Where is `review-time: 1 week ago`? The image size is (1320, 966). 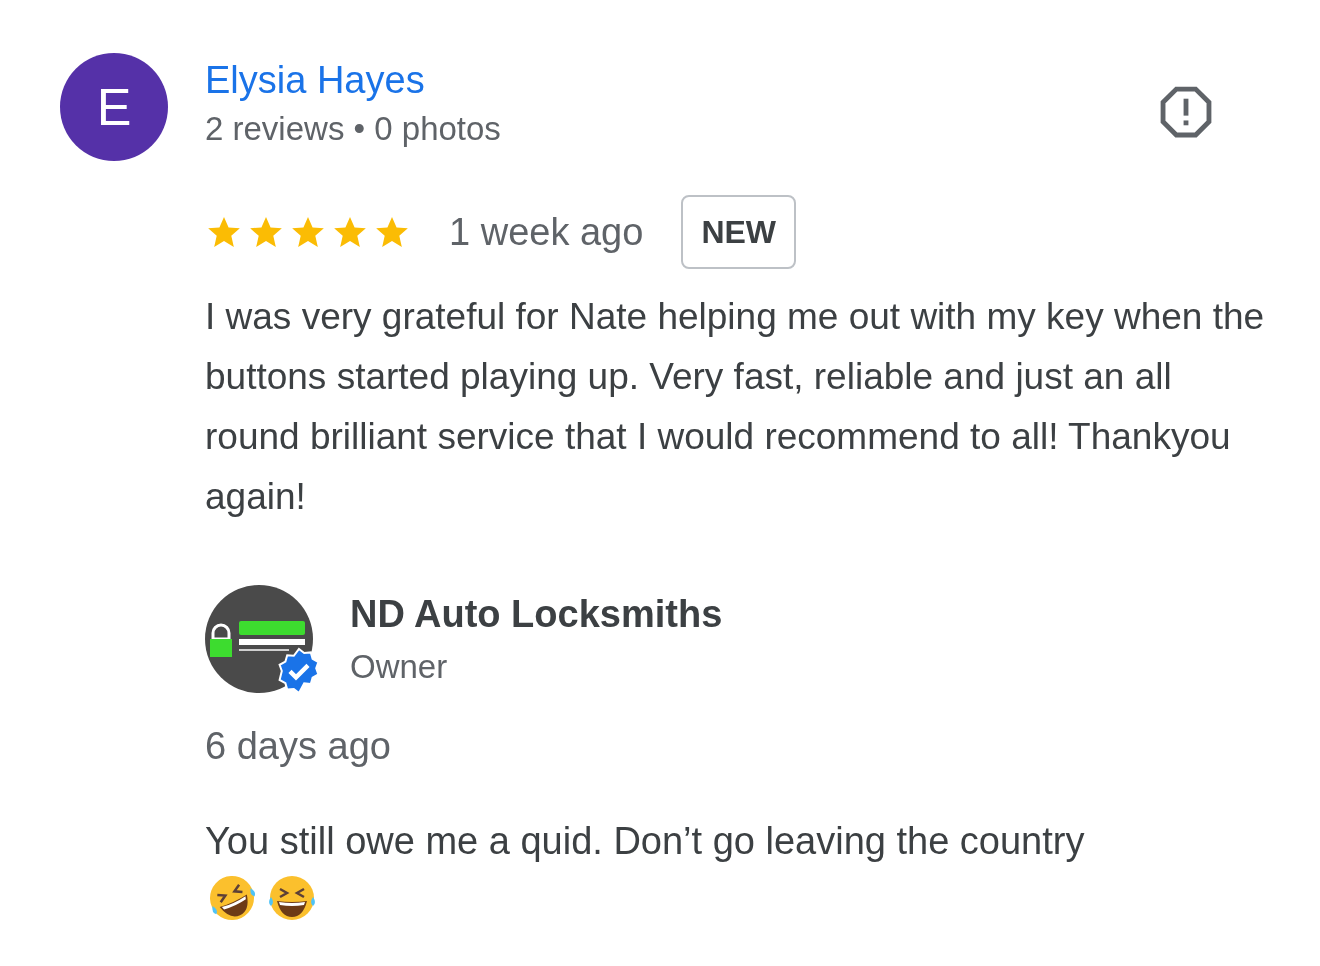 review-time: 1 week ago is located at coordinates (546, 232).